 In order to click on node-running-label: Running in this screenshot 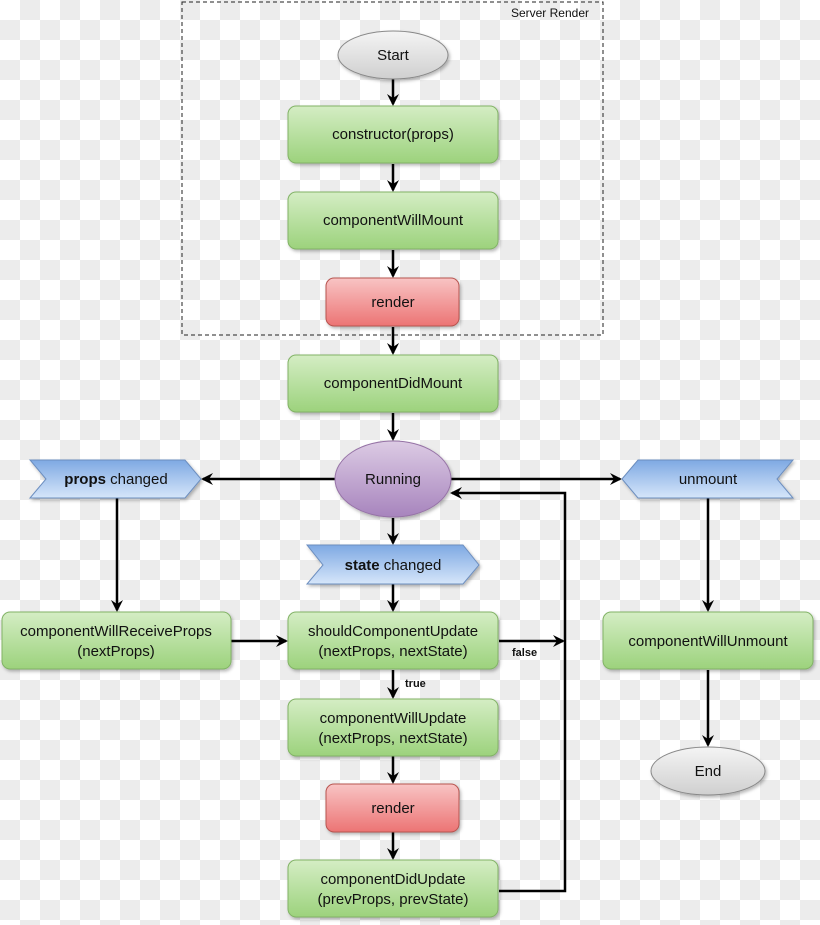, I will do `click(393, 479)`.